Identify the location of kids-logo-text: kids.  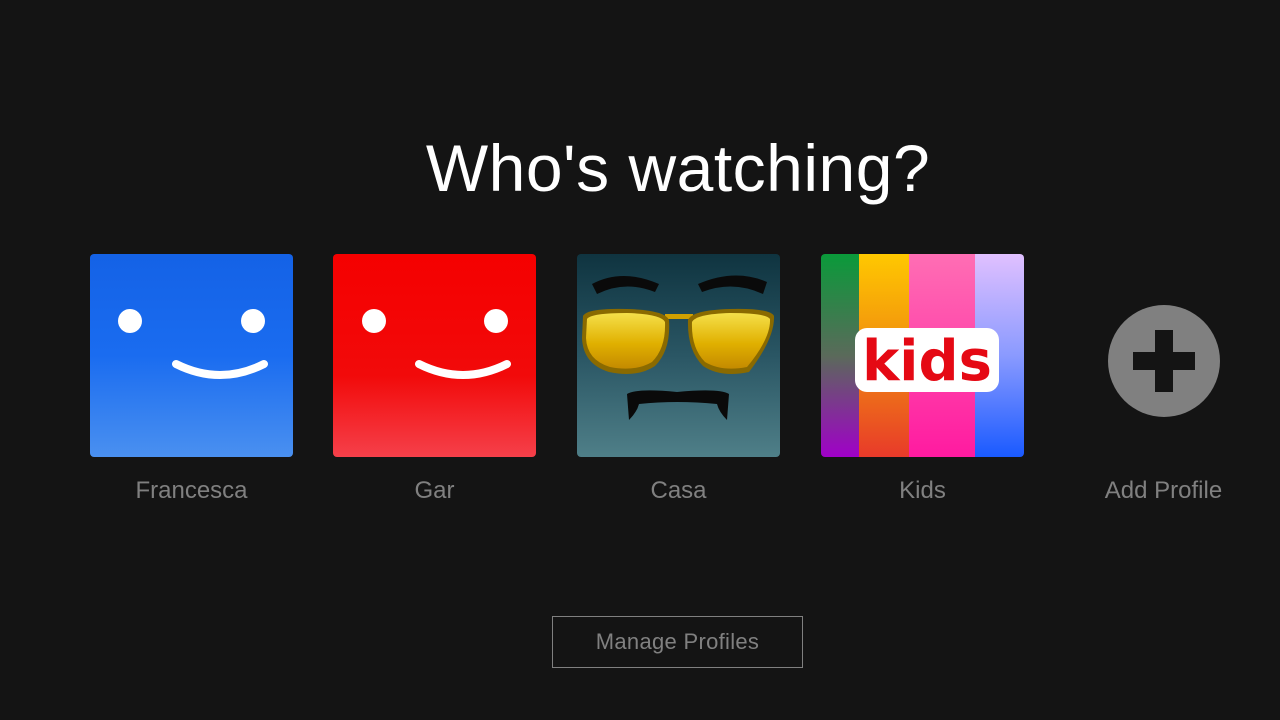
(927, 361).